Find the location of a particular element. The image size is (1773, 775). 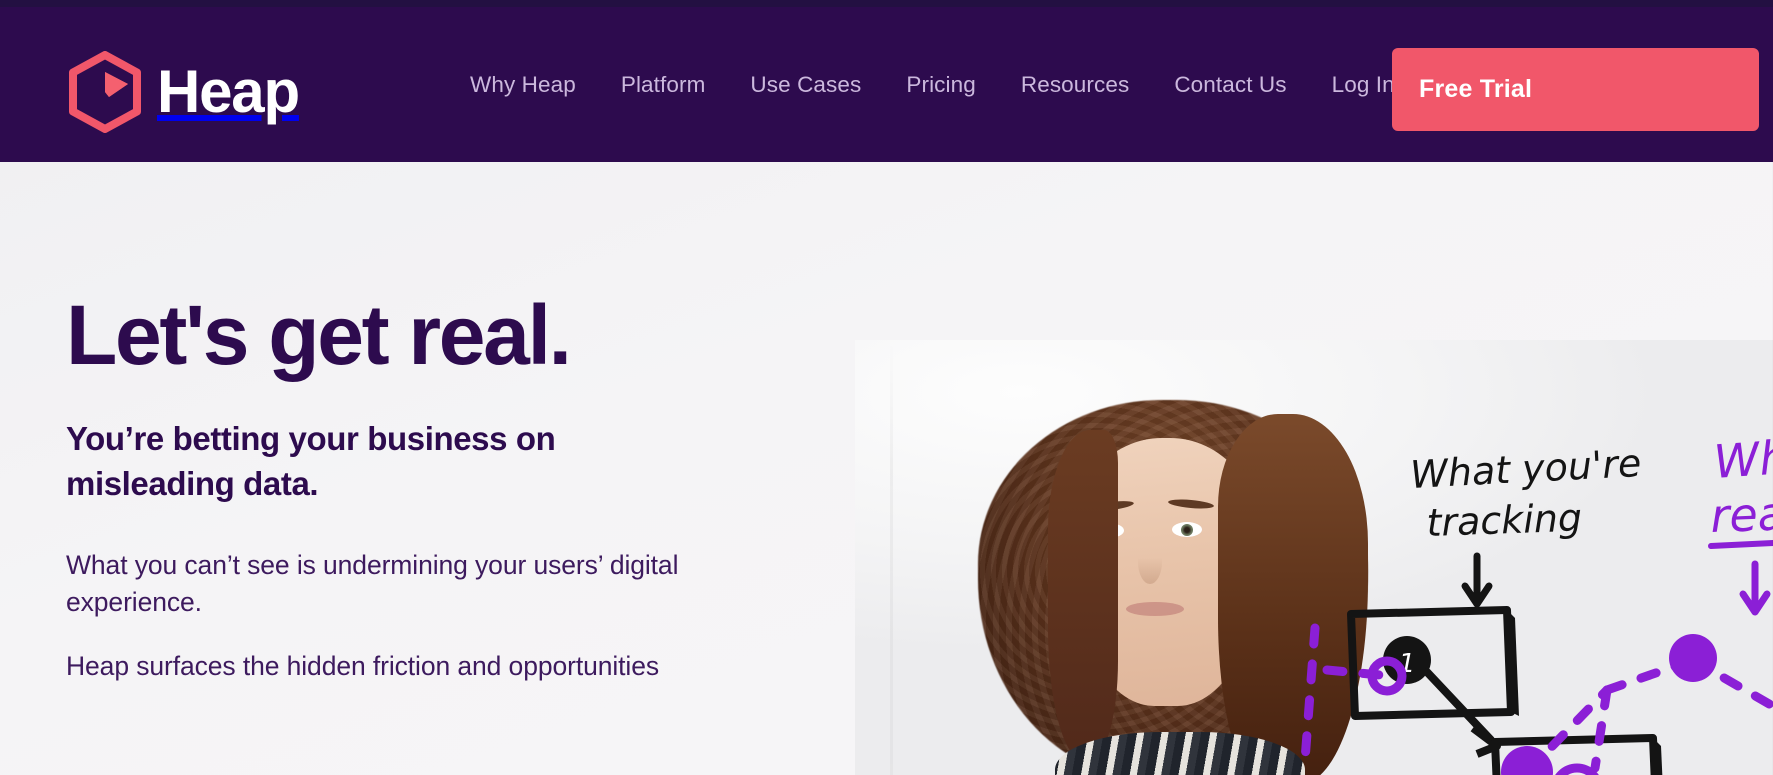

nav-contact-us: Contact Us is located at coordinates (1230, 85).